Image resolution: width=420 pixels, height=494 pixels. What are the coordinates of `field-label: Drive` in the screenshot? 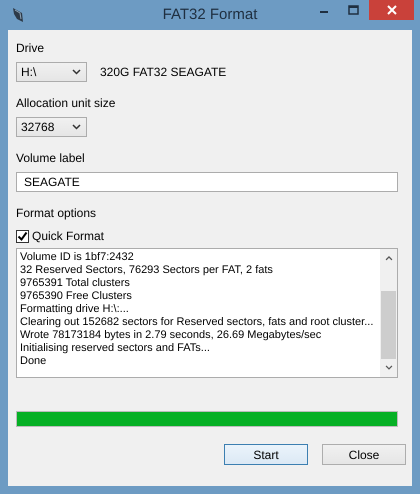 It's located at (31, 48).